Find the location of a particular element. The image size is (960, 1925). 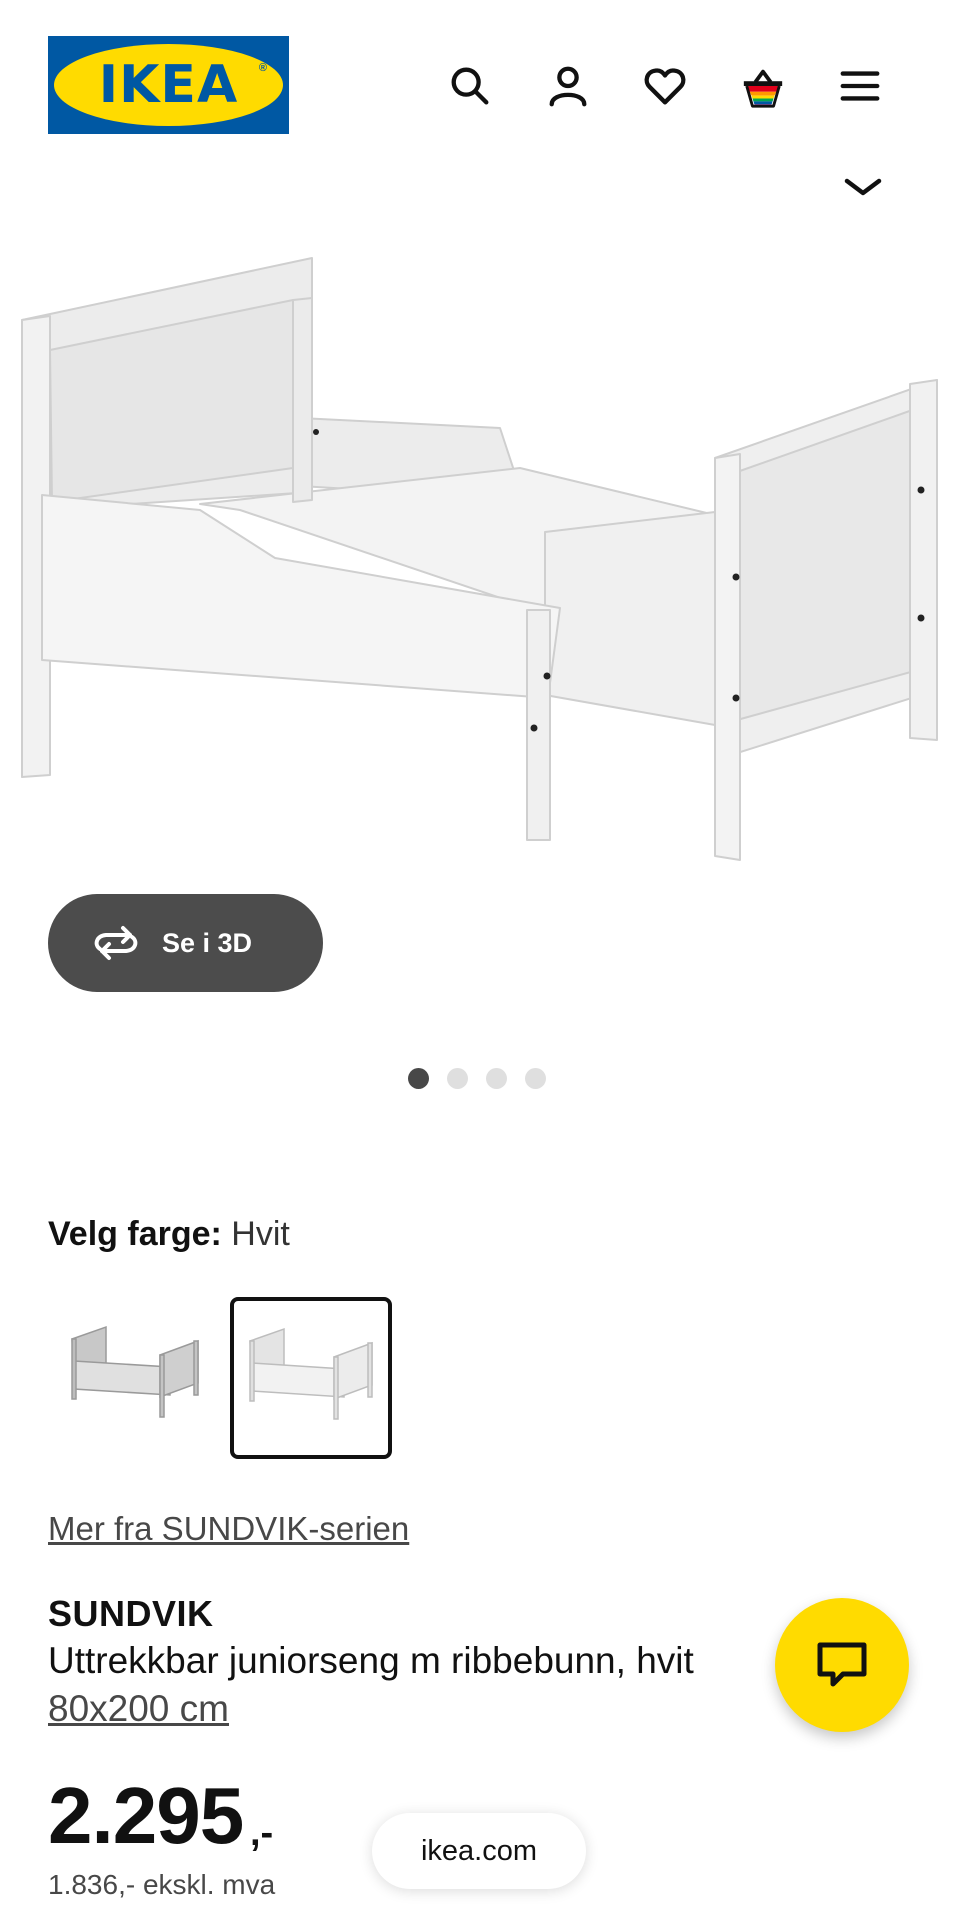

ikea-logo: IKEA ® is located at coordinates (168, 85).